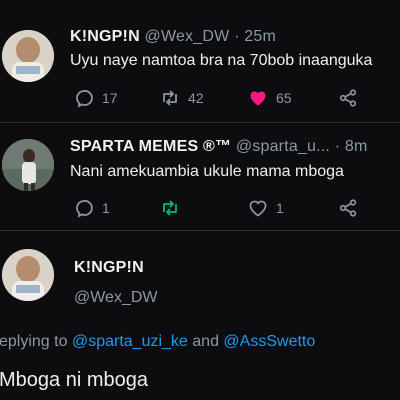 The width and height of the screenshot is (400, 400). I want to click on replying-to-label: eplying to, so click(34, 341).